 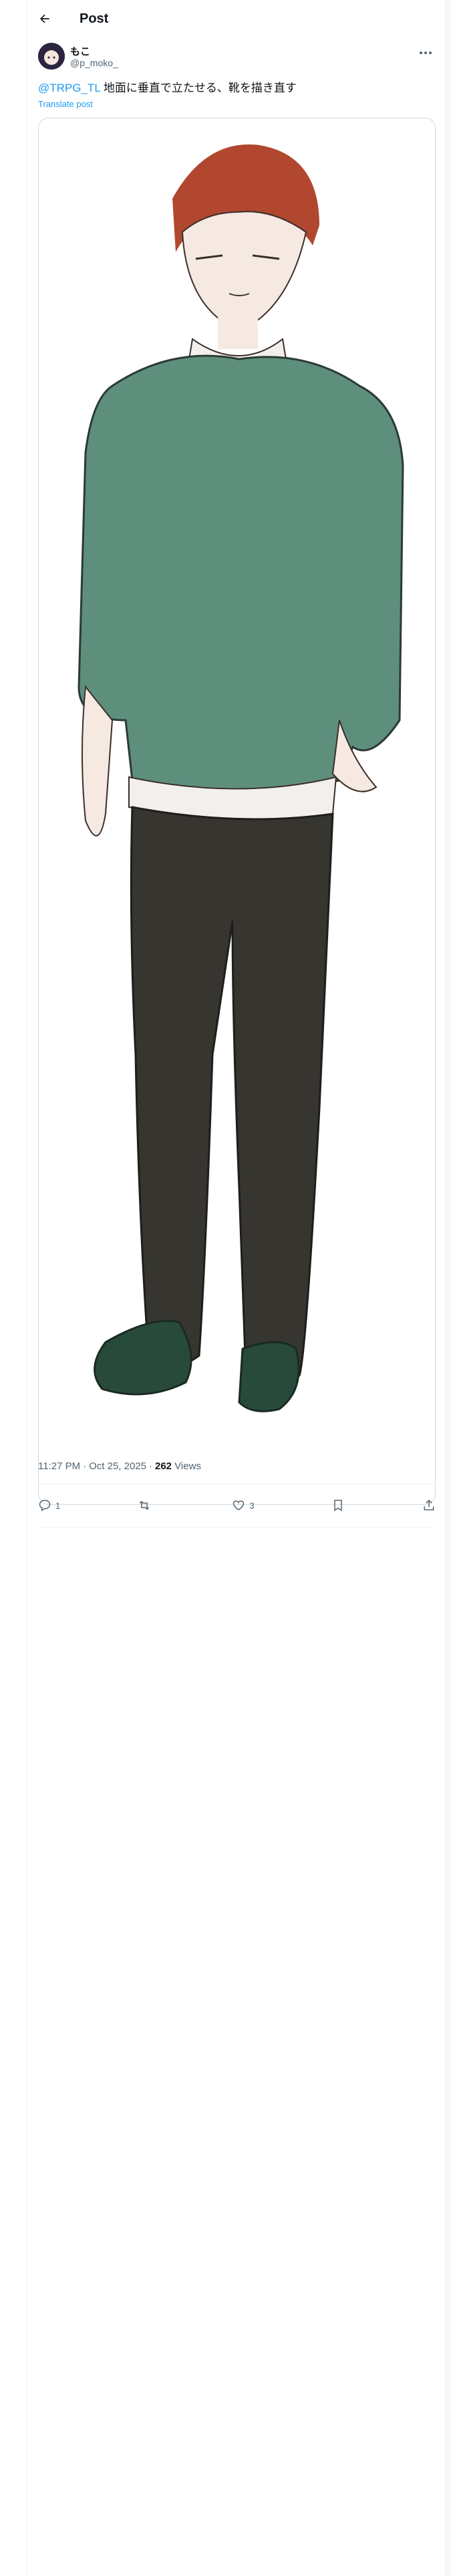 I want to click on post-body: 地面に垂直で立たせる、靴を描き直す, so click(x=198, y=88).